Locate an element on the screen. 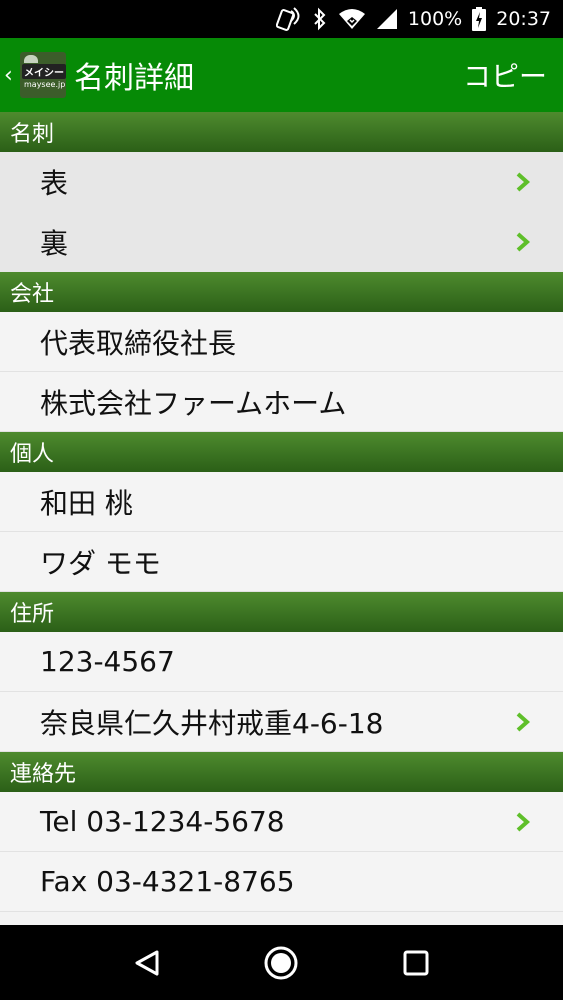 The width and height of the screenshot is (563, 1000). row-label: 和田 桃 is located at coordinates (86, 503).